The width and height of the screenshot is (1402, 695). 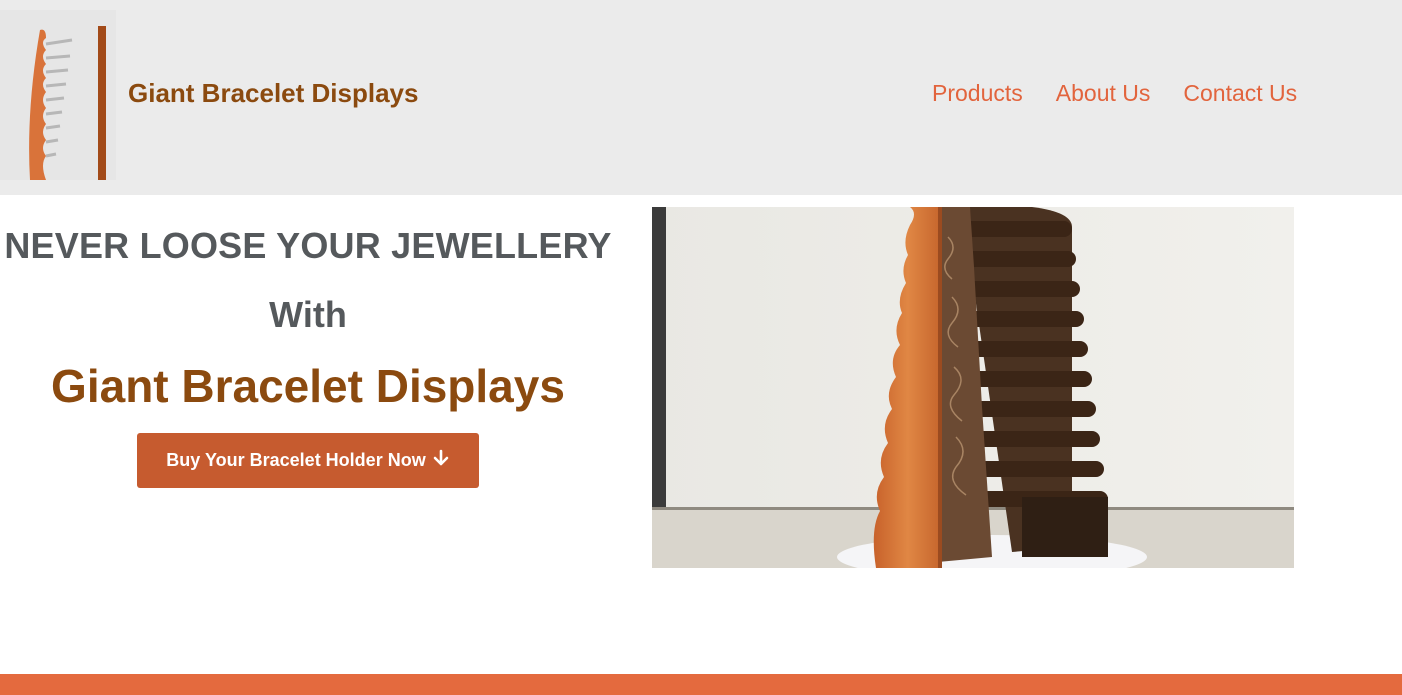 What do you see at coordinates (308, 245) in the screenshot?
I see `hero-headline: NEVER LOOSE YOUR JEWELLERY` at bounding box center [308, 245].